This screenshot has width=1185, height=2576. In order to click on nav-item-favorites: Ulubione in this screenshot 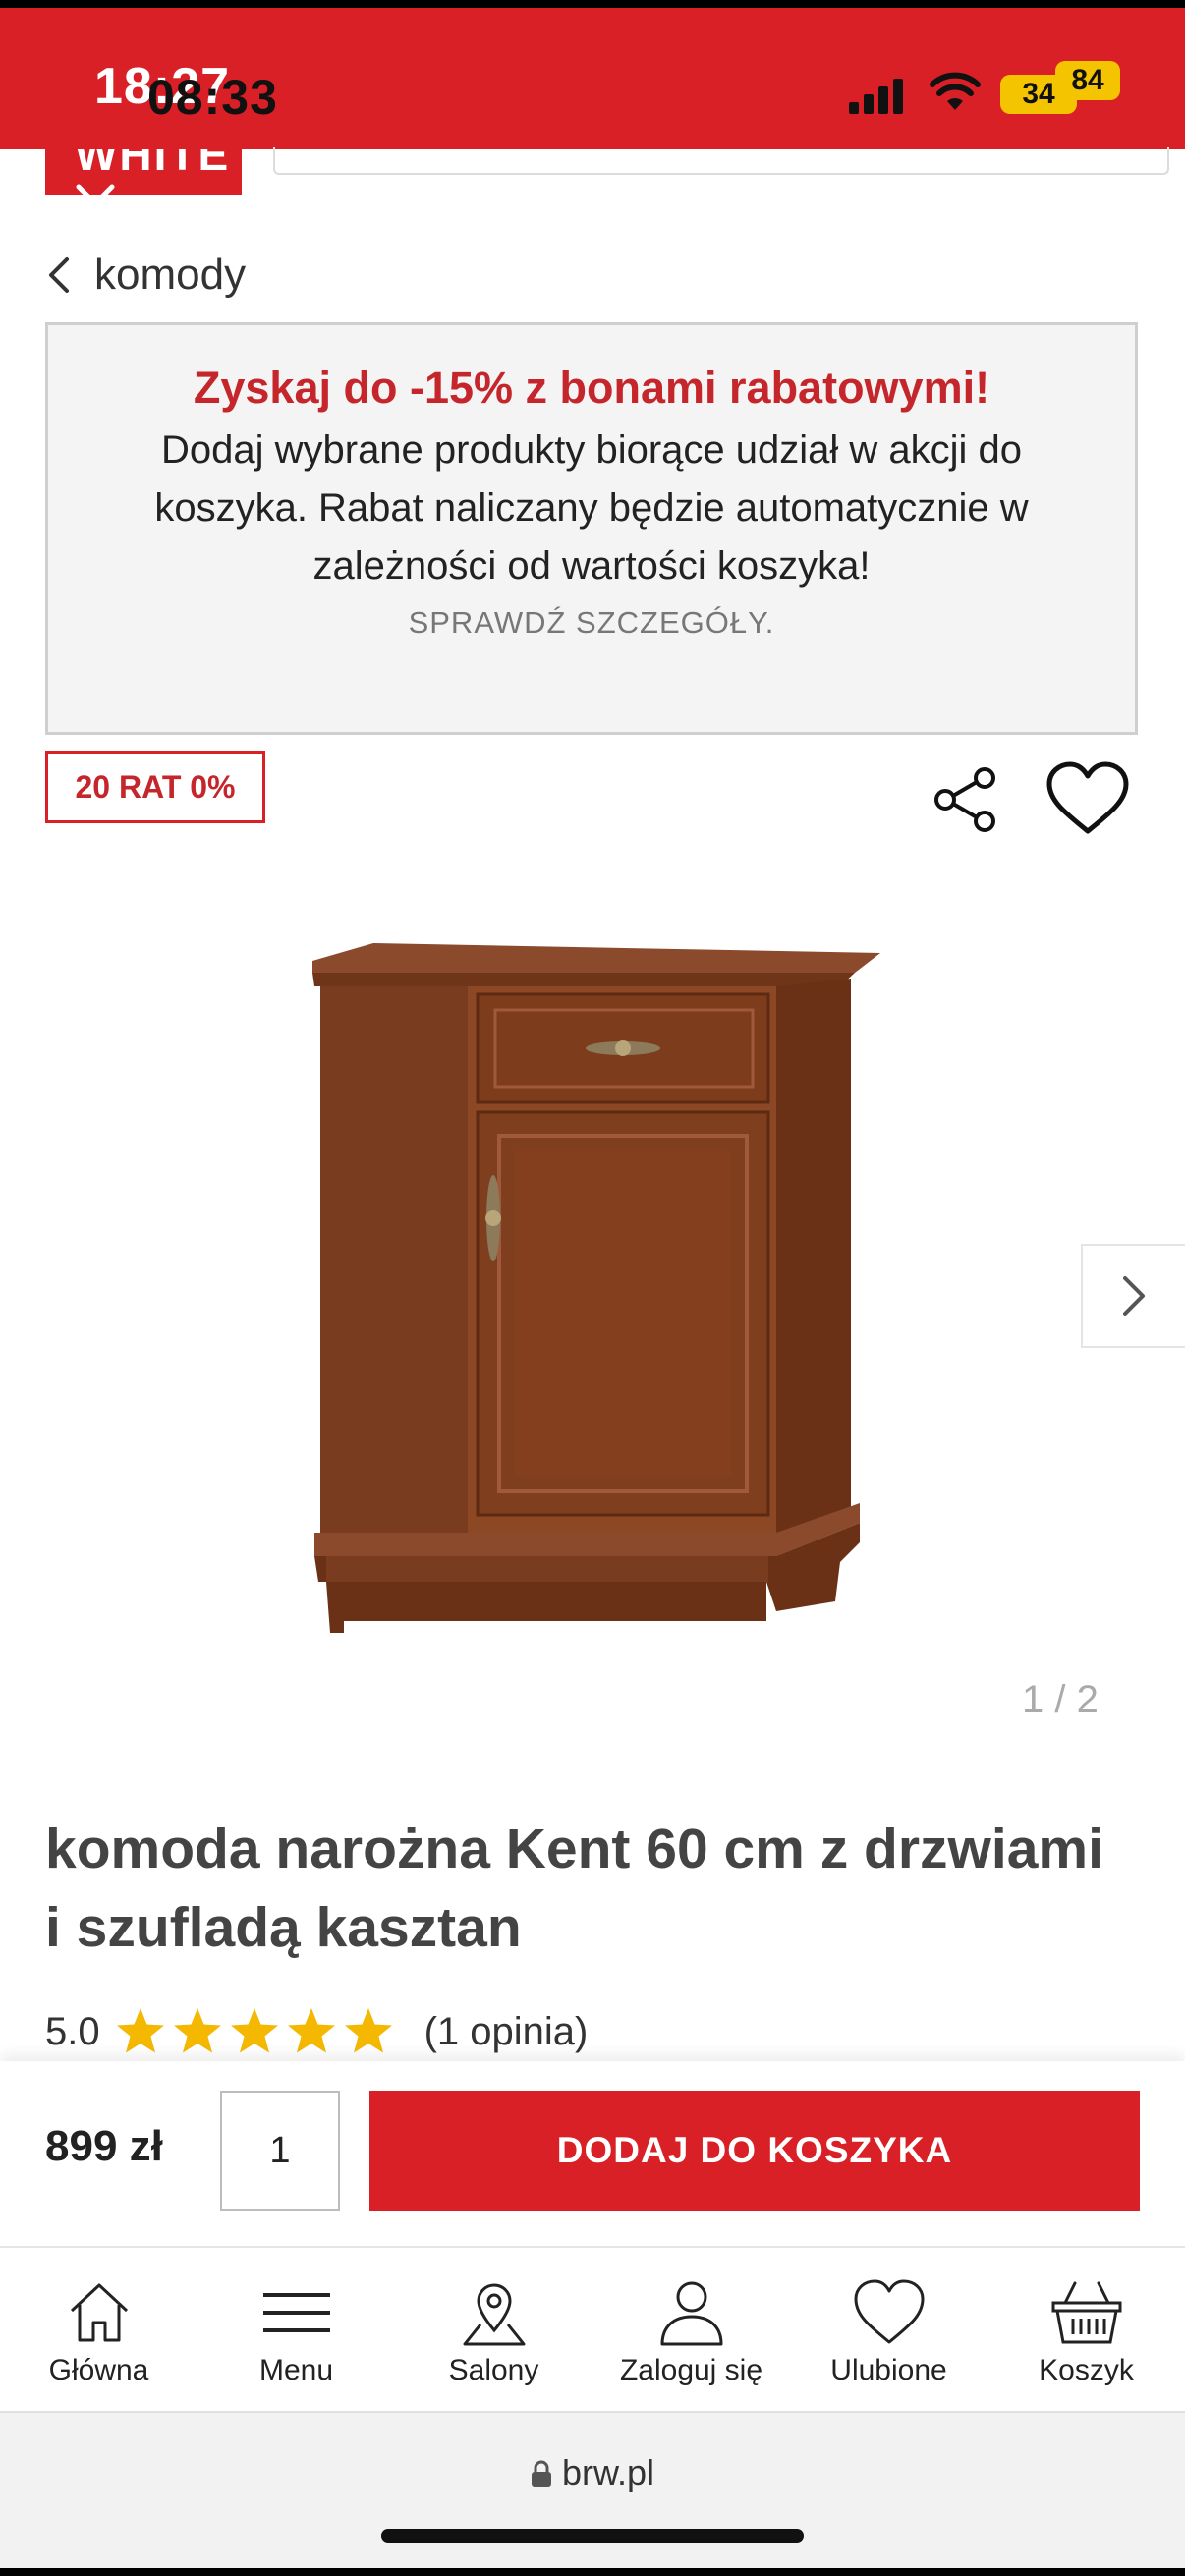, I will do `click(889, 2329)`.